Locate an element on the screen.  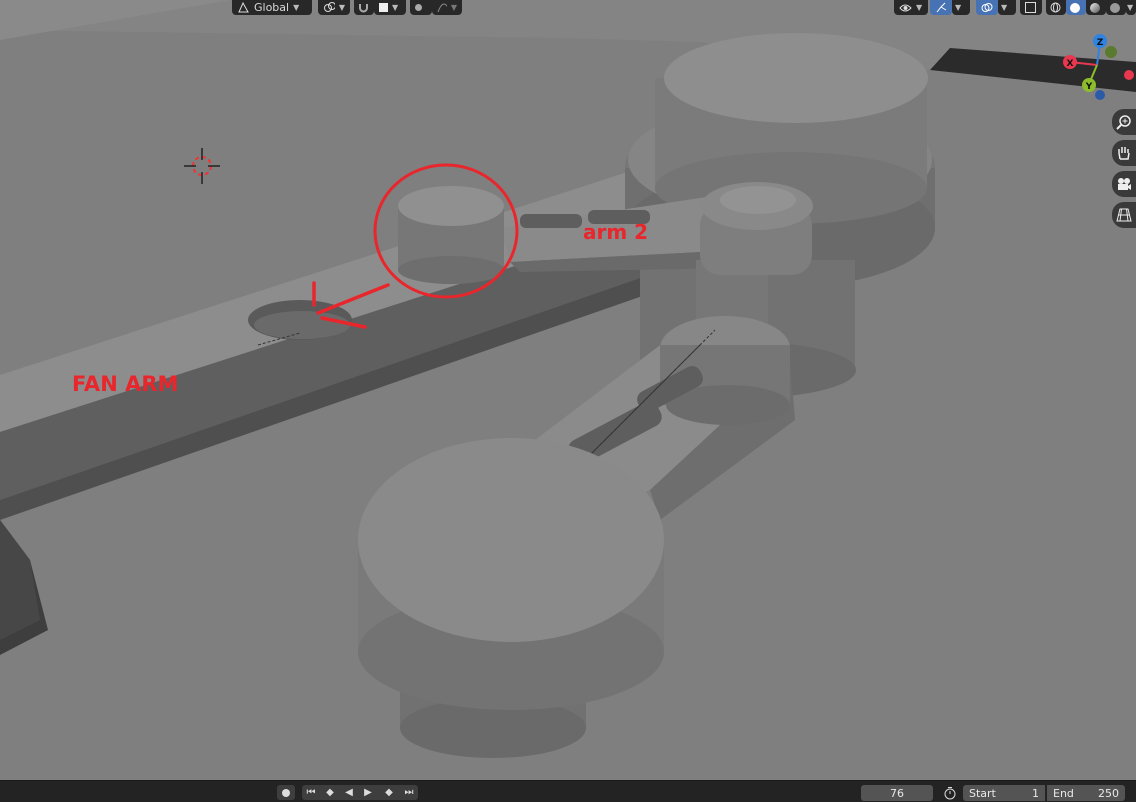
next-keyframe-button: ◆ is located at coordinates (389, 792).